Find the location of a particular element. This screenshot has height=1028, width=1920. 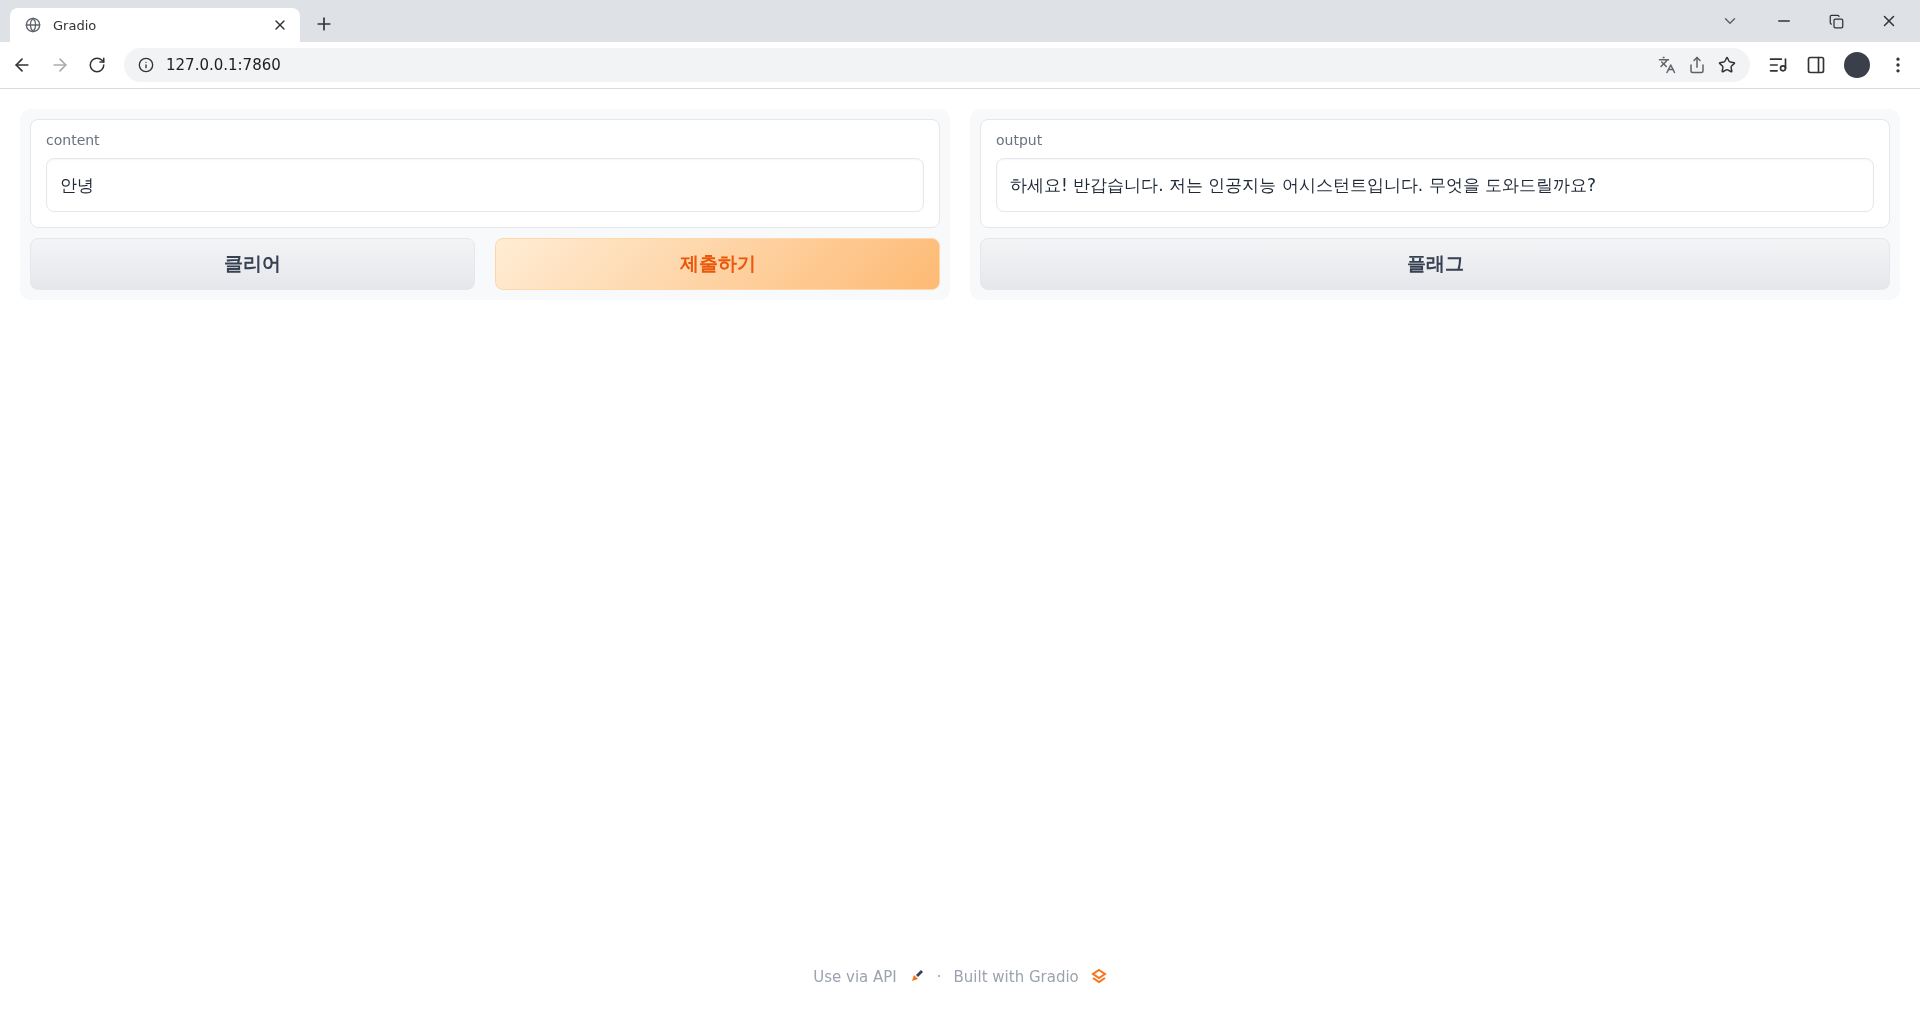

field-label: output is located at coordinates (1020, 140).